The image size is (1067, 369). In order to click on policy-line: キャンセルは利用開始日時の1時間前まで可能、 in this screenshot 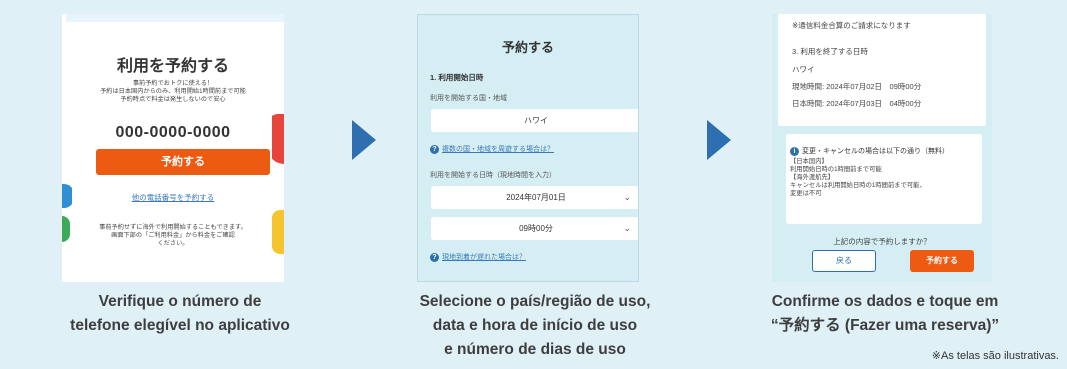, I will do `click(858, 185)`.